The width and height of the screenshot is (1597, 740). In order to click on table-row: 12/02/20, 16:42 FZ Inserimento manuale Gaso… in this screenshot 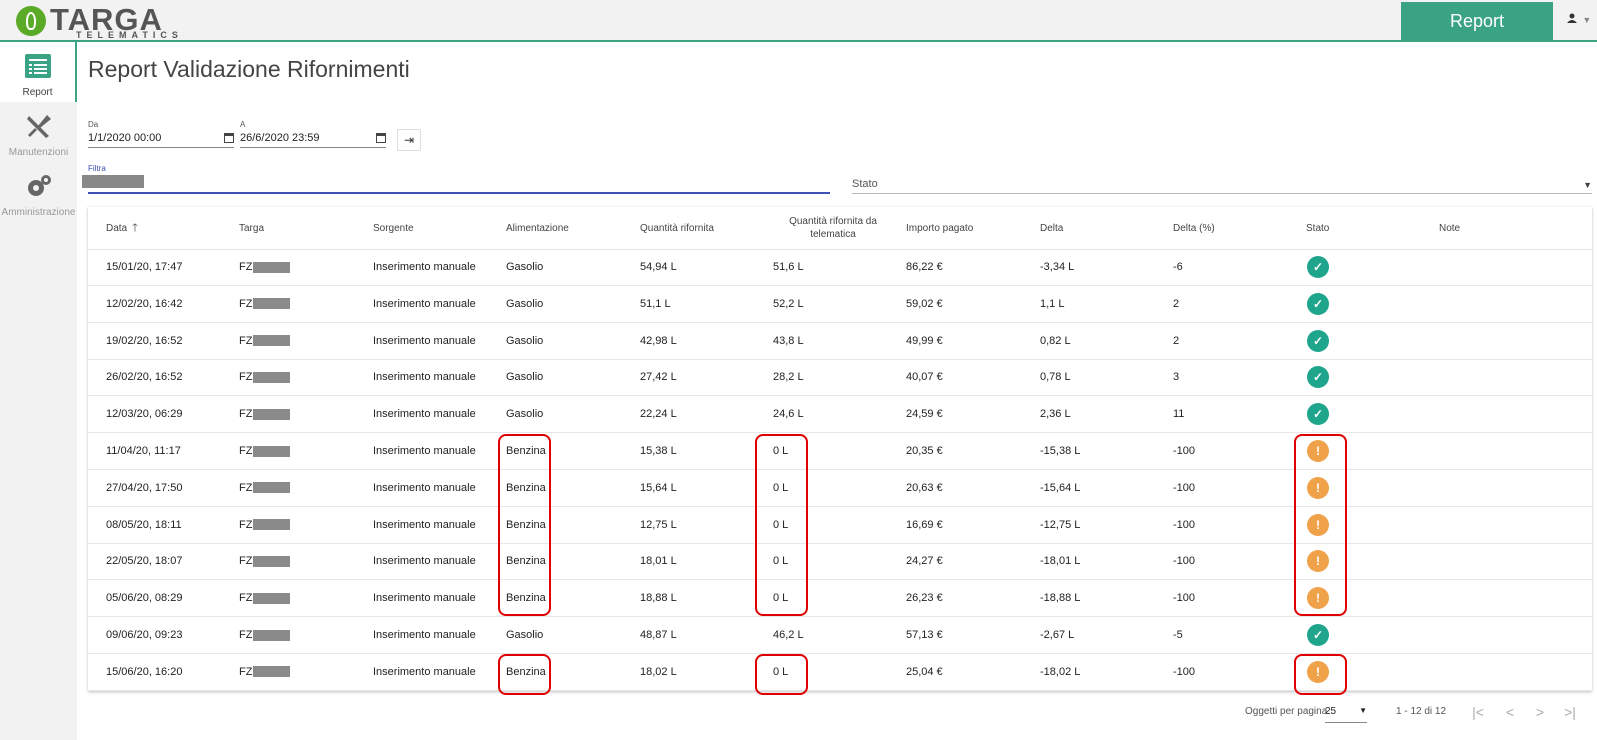, I will do `click(840, 304)`.